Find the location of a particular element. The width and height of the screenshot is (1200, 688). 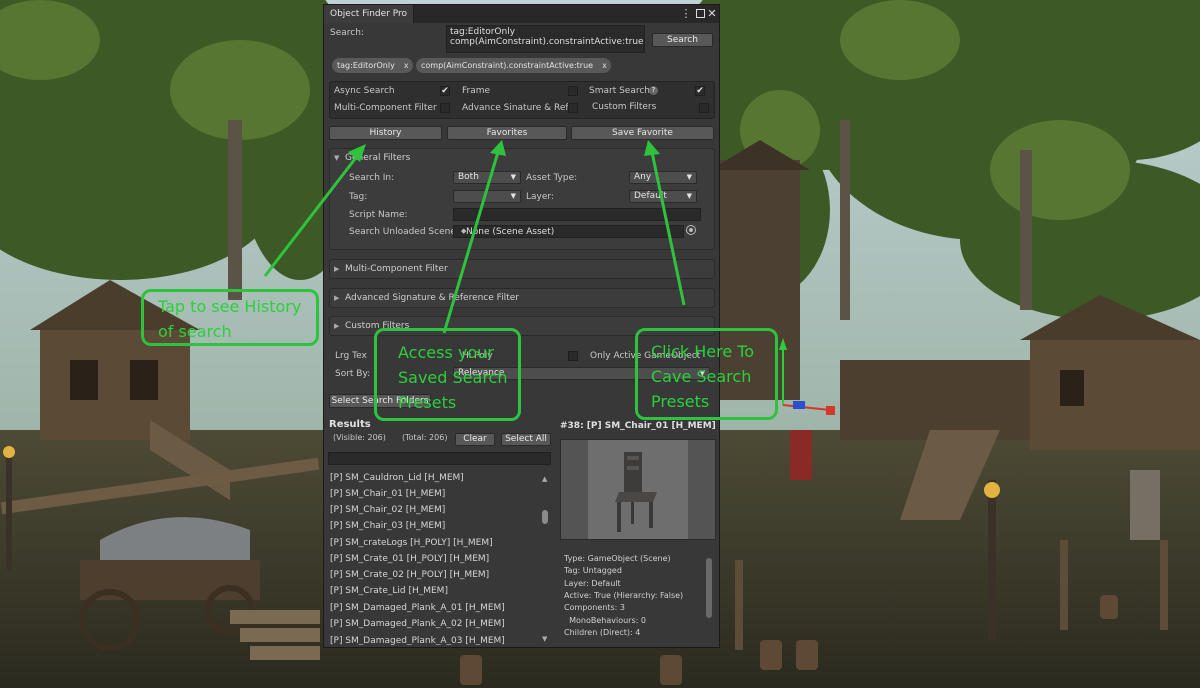

only-active-checkbox is located at coordinates (573, 356).